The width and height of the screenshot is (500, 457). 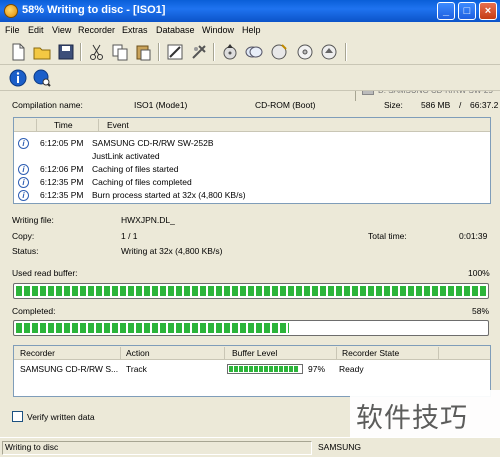 I want to click on menu-help: Help, so click(x=251, y=30).